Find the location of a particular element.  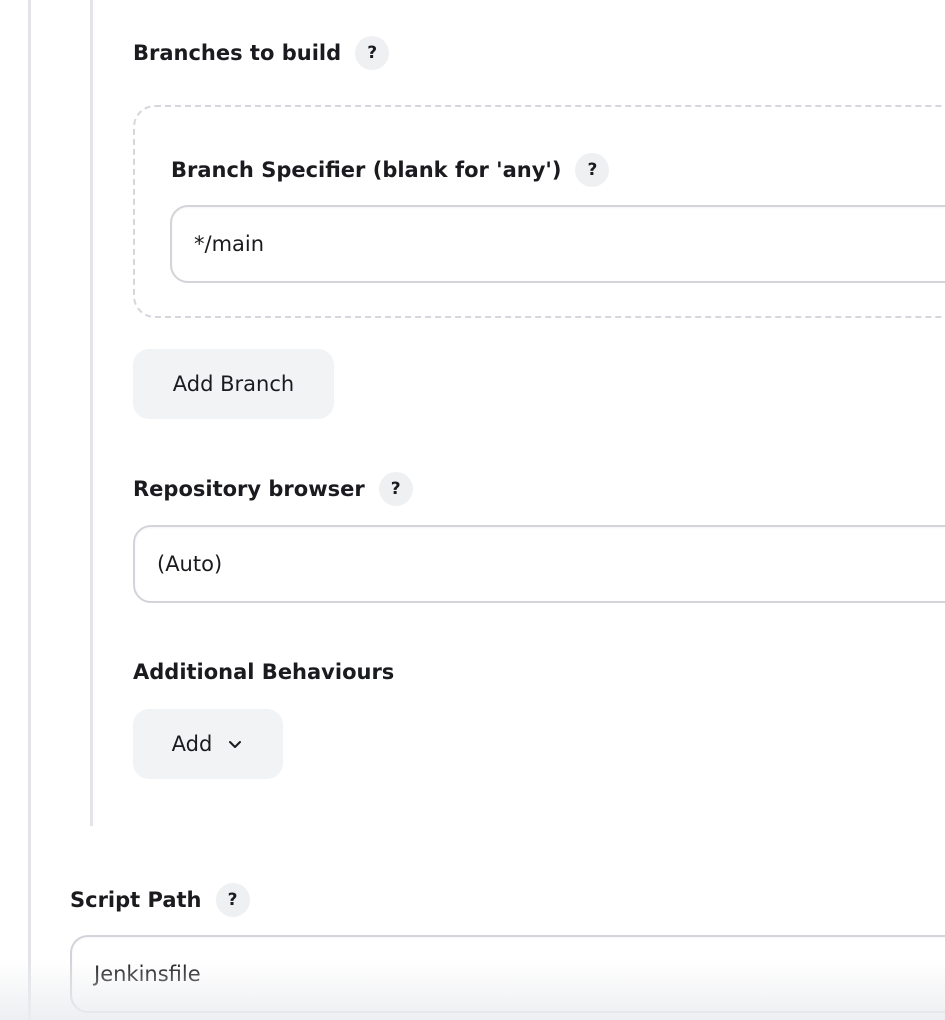

additional-behaviours-label: Additional Behaviours is located at coordinates (263, 672).